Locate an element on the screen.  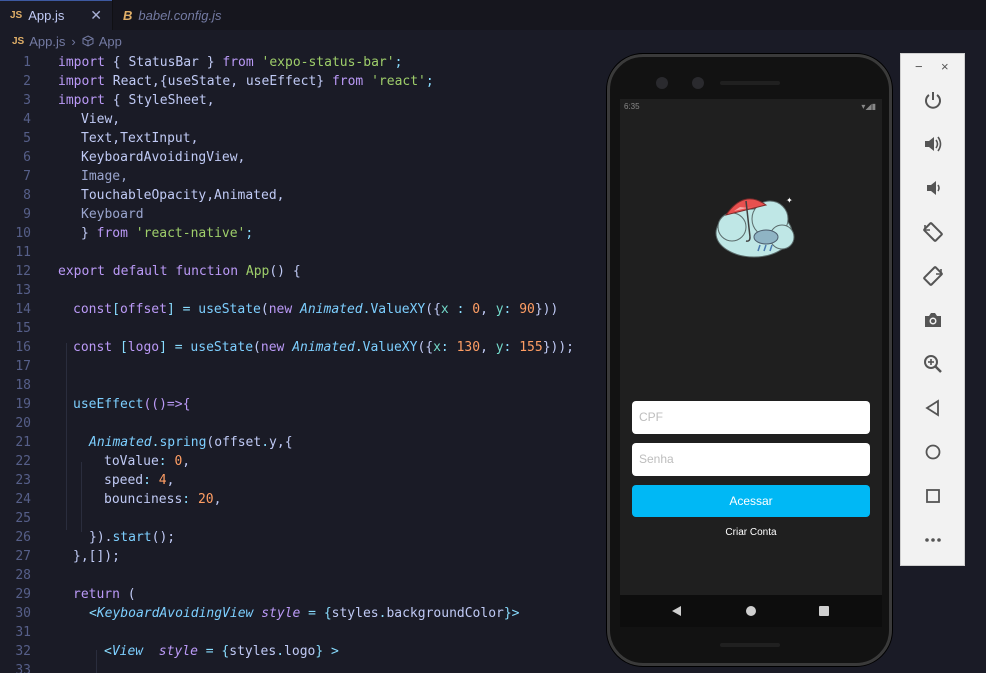
code-line: 10} from 'react-native'; is located at coordinates (134, 233).